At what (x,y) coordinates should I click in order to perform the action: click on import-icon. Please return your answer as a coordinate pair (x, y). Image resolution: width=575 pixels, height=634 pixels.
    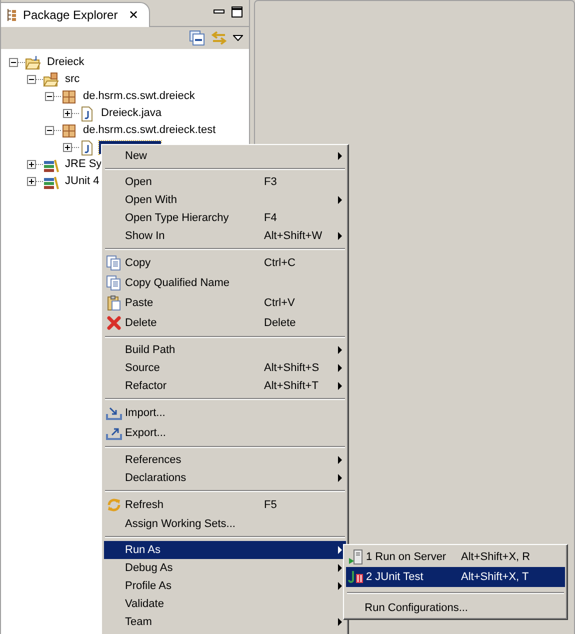
    Looking at the image, I should click on (114, 413).